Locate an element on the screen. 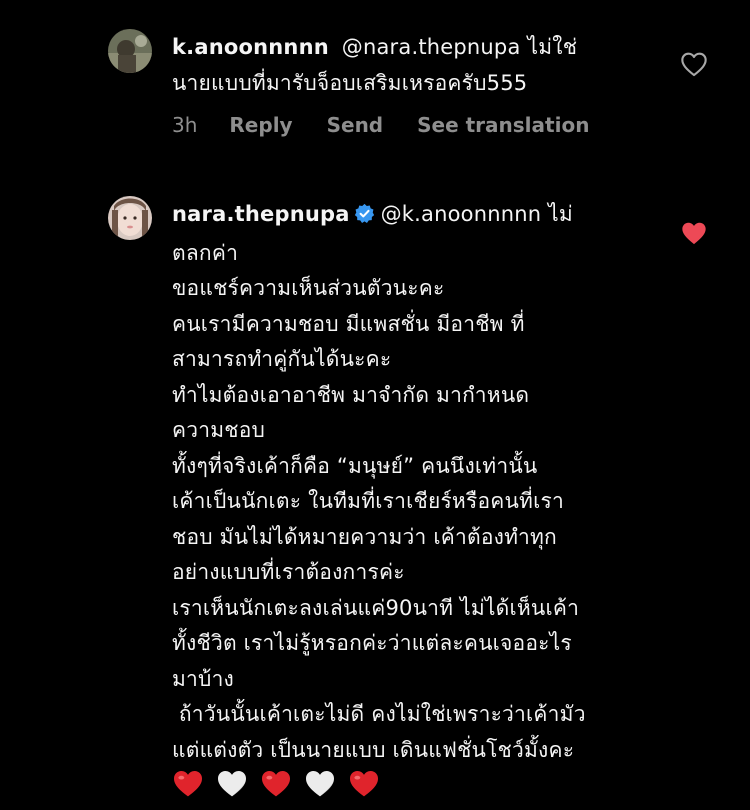 Image resolution: width=750 pixels, height=810 pixels. comment-line: nara.thepnupa @k.anoonnnnn ไม่ is located at coordinates (421, 216).